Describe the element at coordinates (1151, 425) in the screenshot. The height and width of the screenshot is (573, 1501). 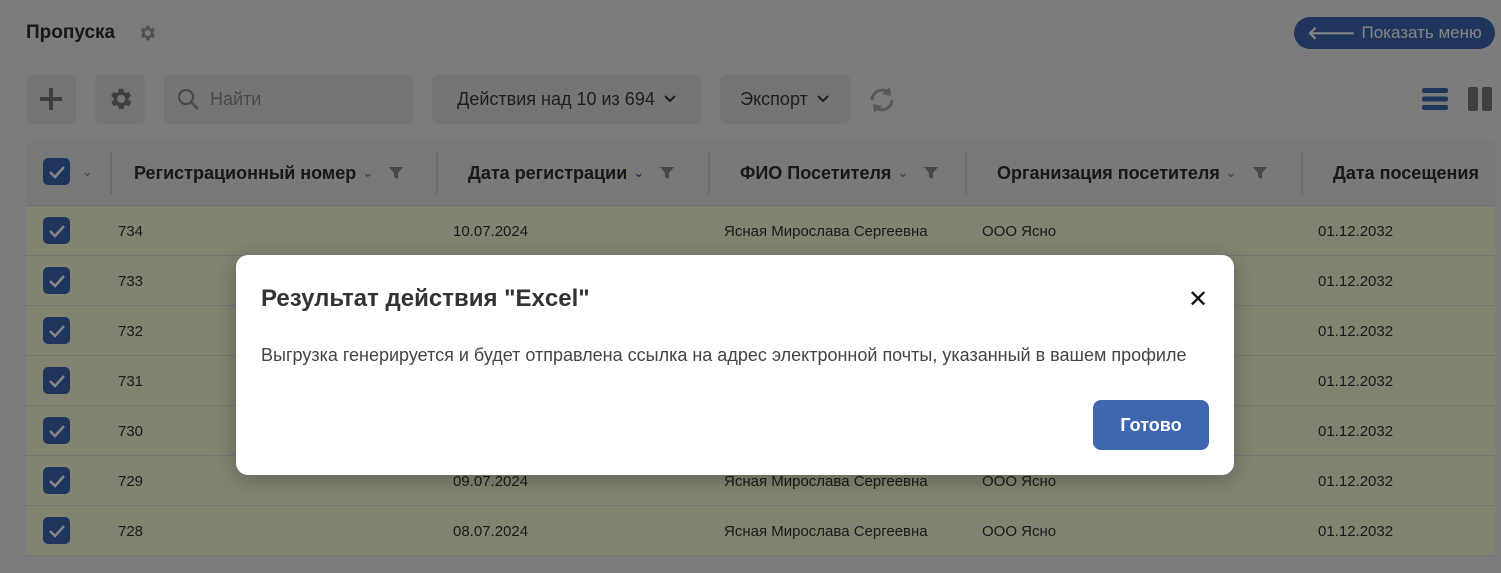
I see `done-button: Готово` at that location.